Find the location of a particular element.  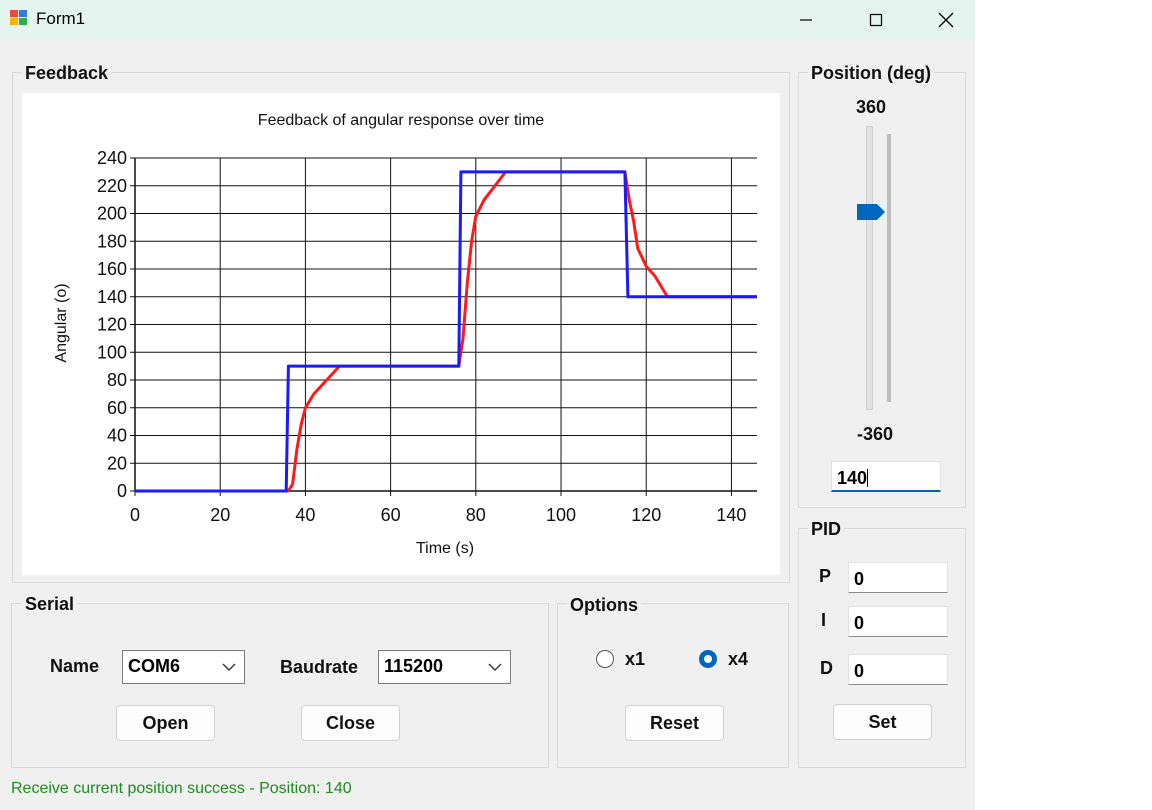

y-tick-label: 120 is located at coordinates (112, 325).